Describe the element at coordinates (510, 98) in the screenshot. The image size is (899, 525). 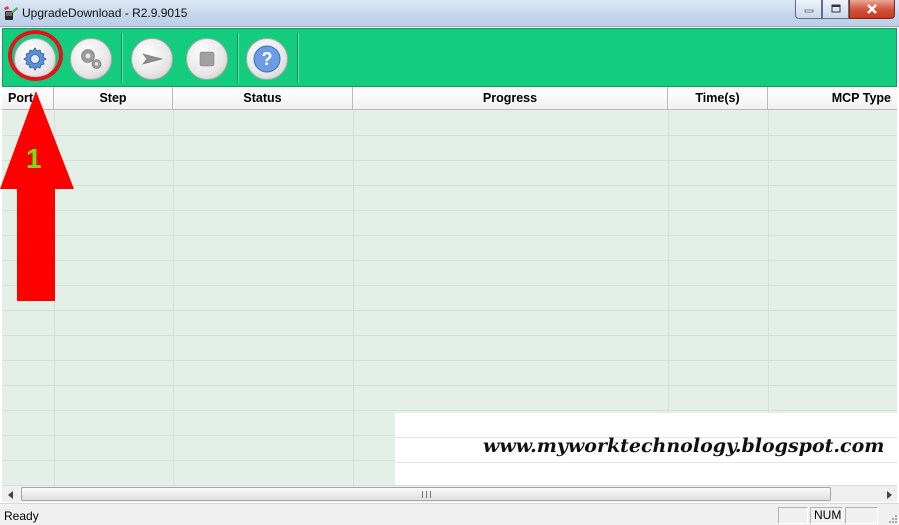
I see `column-header-progress: Progress` at that location.